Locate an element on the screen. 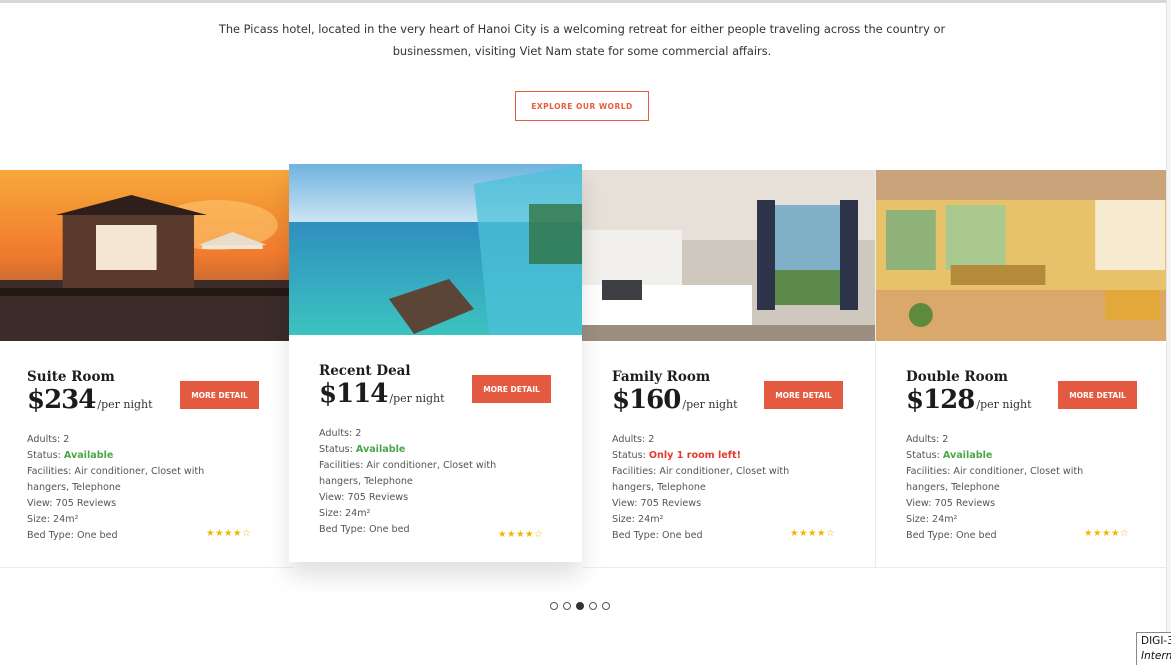  price-value: $234 is located at coordinates (61, 400).